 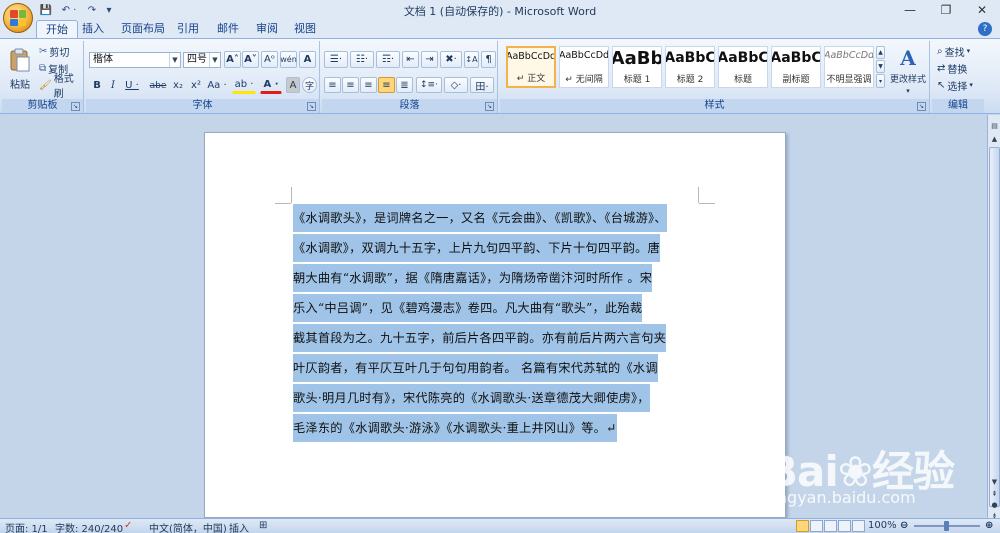 I want to click on styles-launcher-icon: ↘, so click(x=921, y=106).